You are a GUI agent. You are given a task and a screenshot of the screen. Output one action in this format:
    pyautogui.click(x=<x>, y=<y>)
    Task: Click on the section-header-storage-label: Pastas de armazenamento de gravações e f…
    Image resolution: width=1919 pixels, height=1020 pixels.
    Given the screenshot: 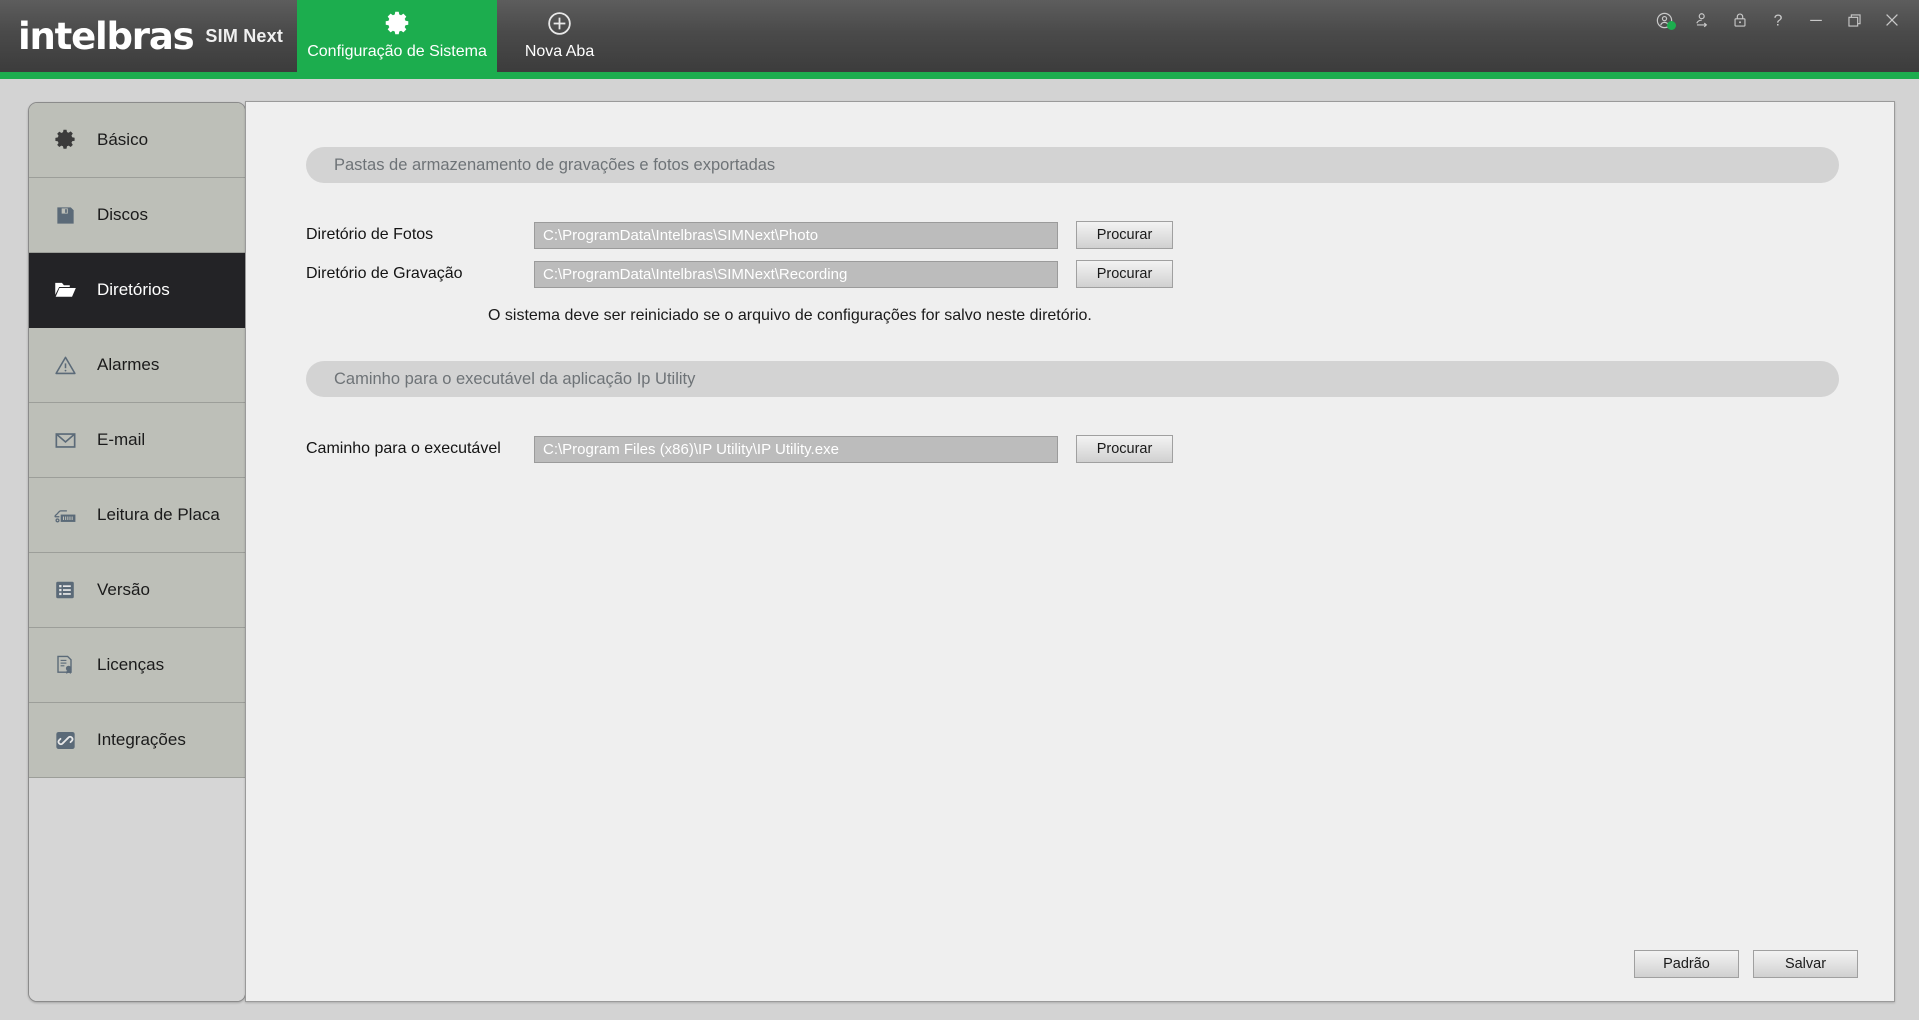 What is the action you would take?
    pyautogui.click(x=555, y=164)
    